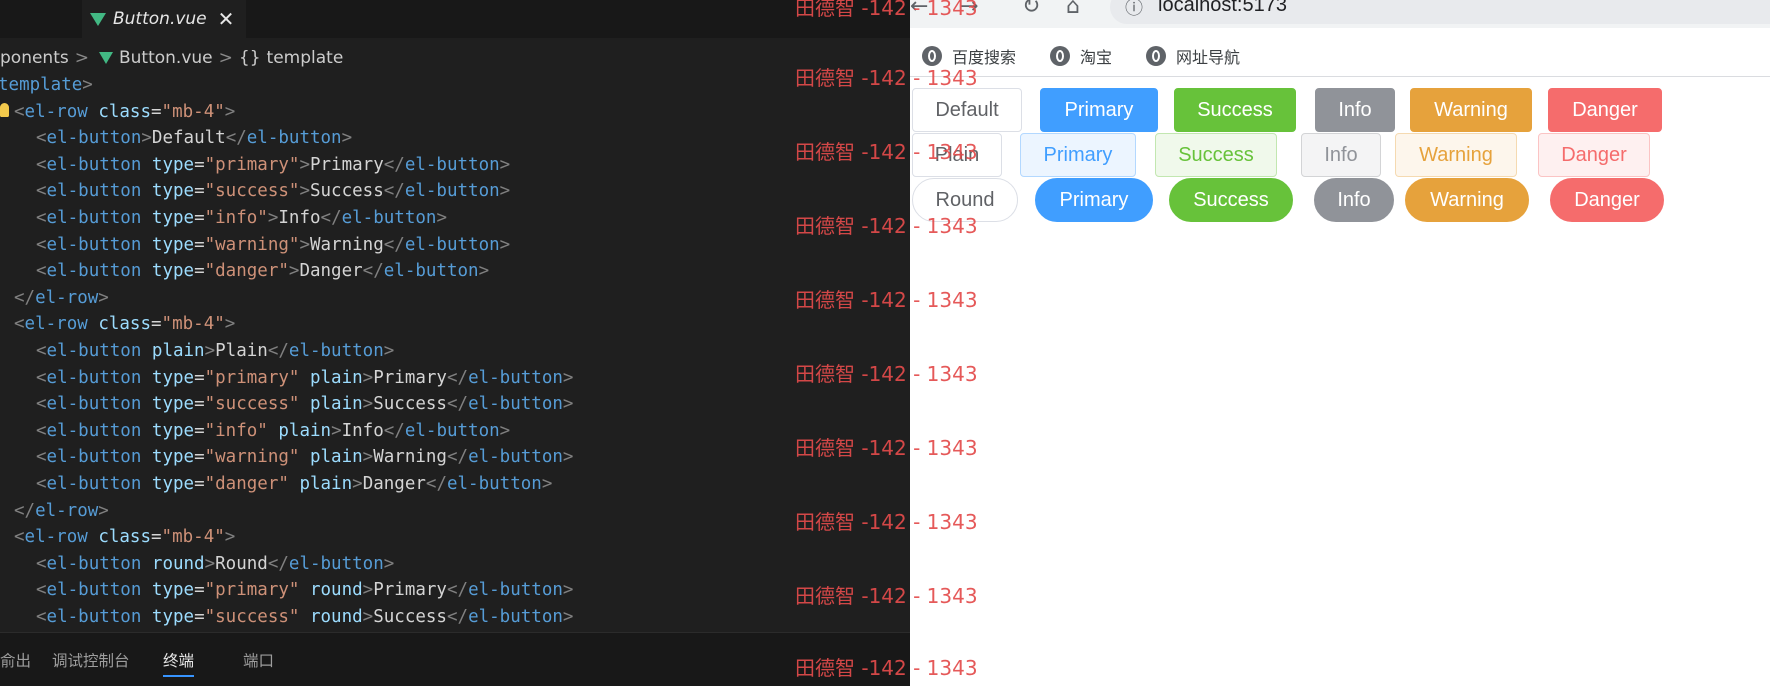 This screenshot has width=1770, height=686. I want to click on bookmark-item: 淘宝, so click(1081, 56).